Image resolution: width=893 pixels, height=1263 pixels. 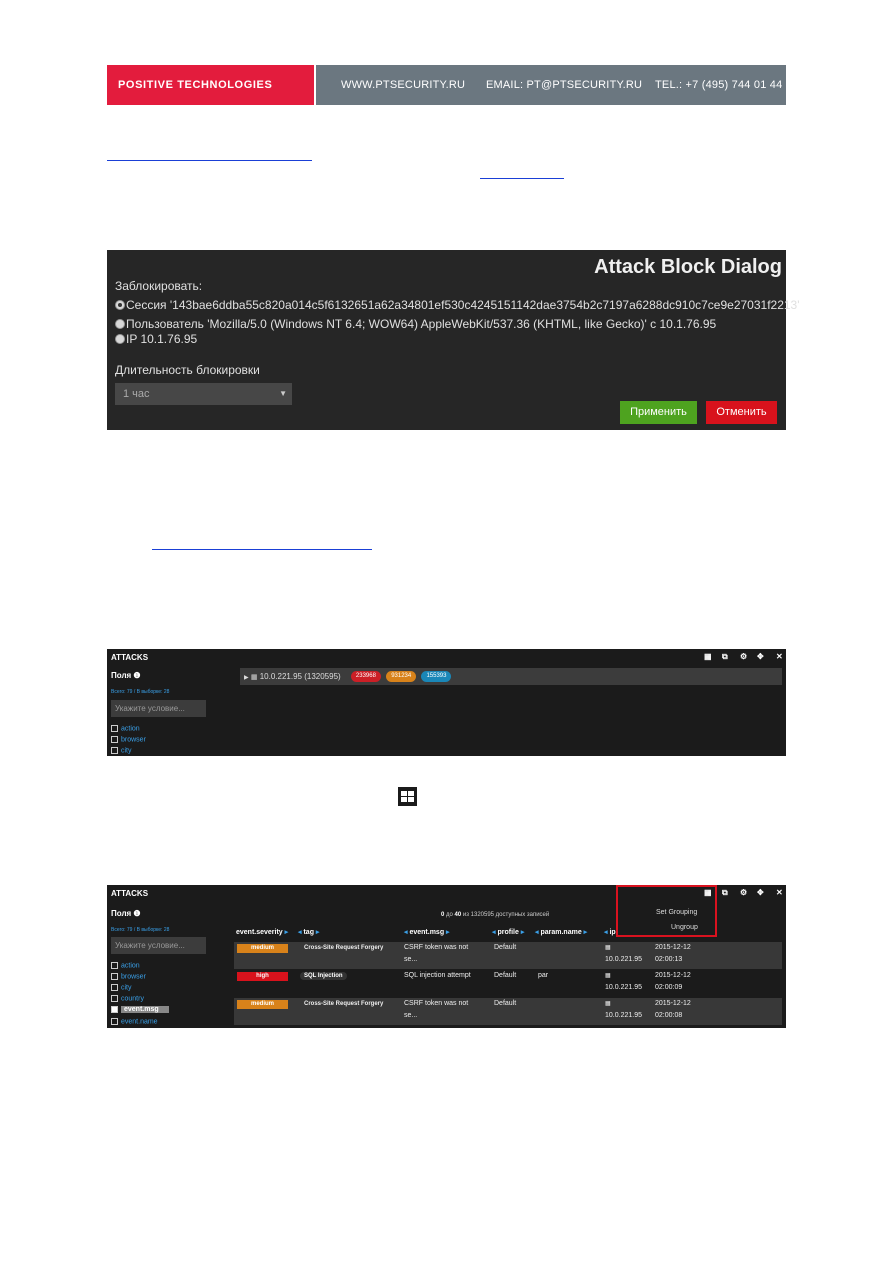 I want to click on header-email: EMAIL: PT@PTSECURITY.RU, so click(x=564, y=85).